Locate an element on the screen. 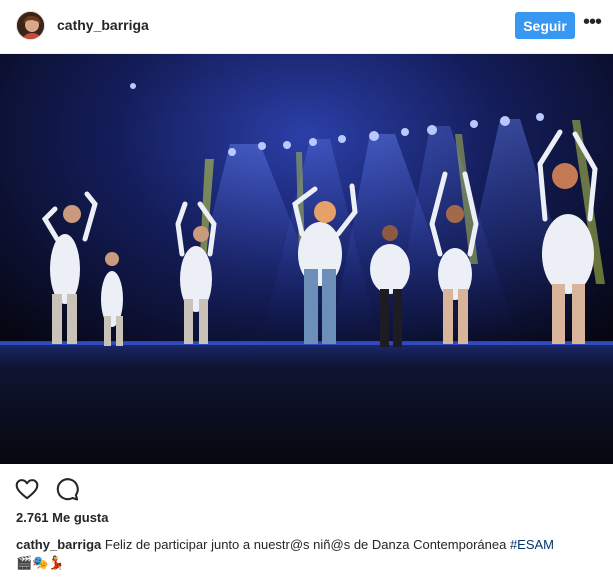 This screenshot has height=581, width=613. post-actions is located at coordinates (306, 488).